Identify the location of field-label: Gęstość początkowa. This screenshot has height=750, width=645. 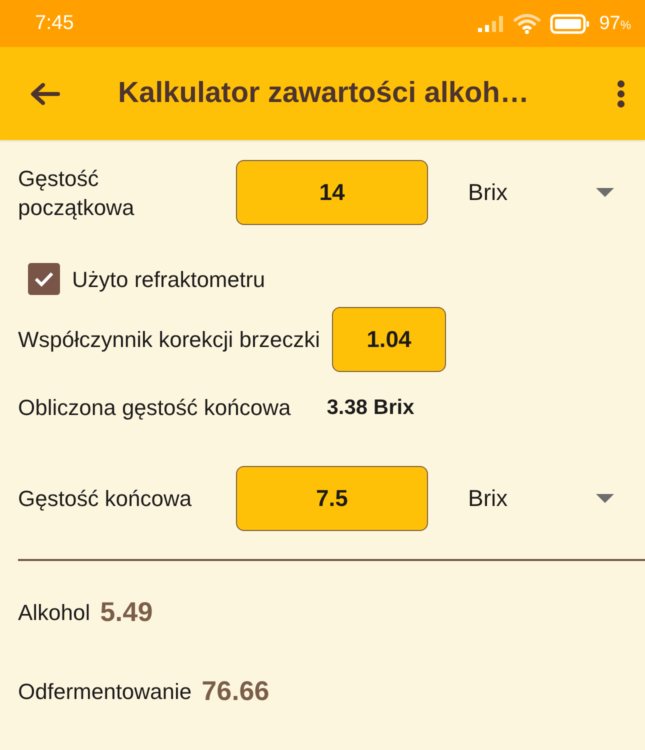
(77, 193).